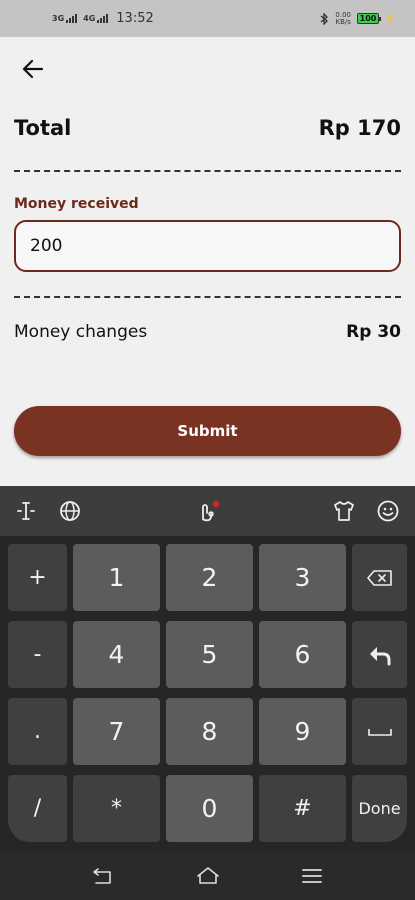 The width and height of the screenshot is (415, 900). What do you see at coordinates (116, 731) in the screenshot?
I see `key-7: 7` at bounding box center [116, 731].